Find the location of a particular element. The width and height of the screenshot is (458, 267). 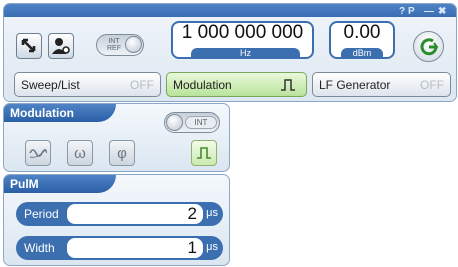

pin-icon: P is located at coordinates (411, 11).